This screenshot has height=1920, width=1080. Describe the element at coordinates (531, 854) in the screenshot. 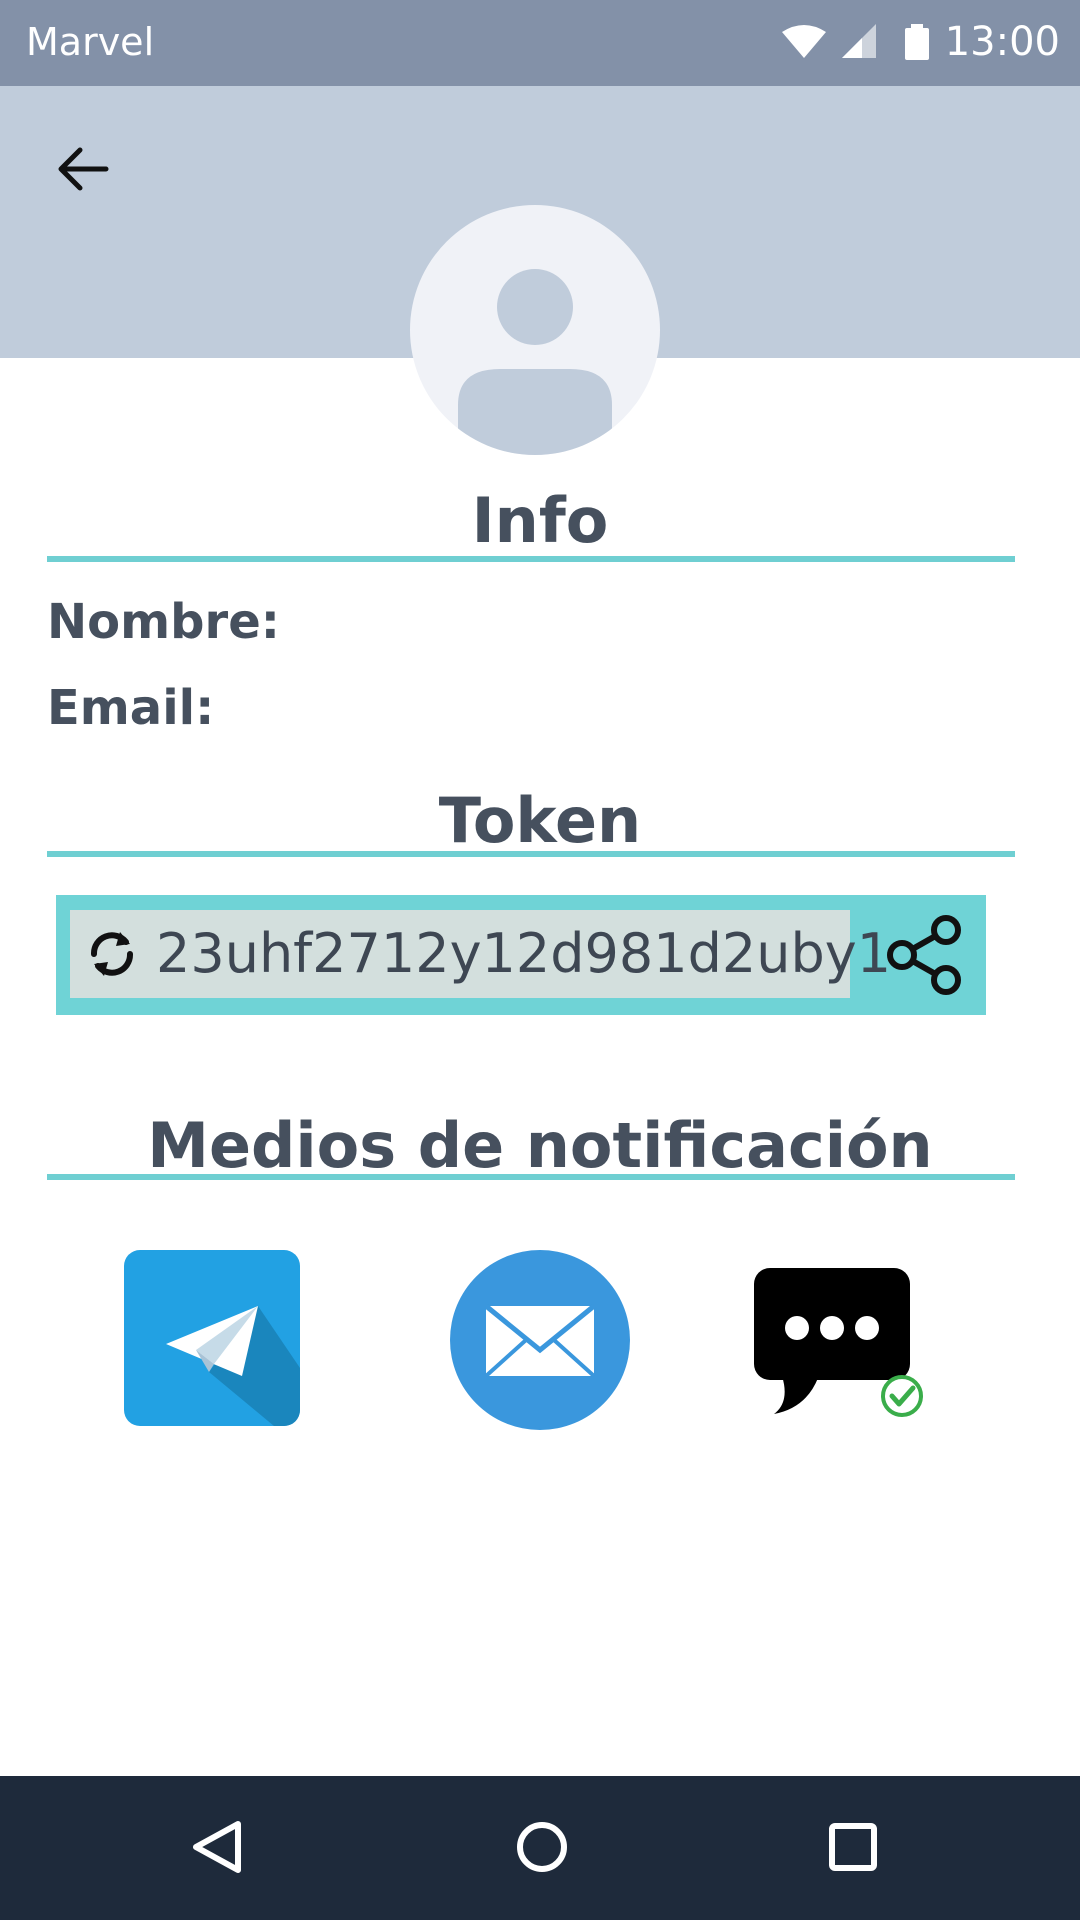

I see `token-divider` at that location.